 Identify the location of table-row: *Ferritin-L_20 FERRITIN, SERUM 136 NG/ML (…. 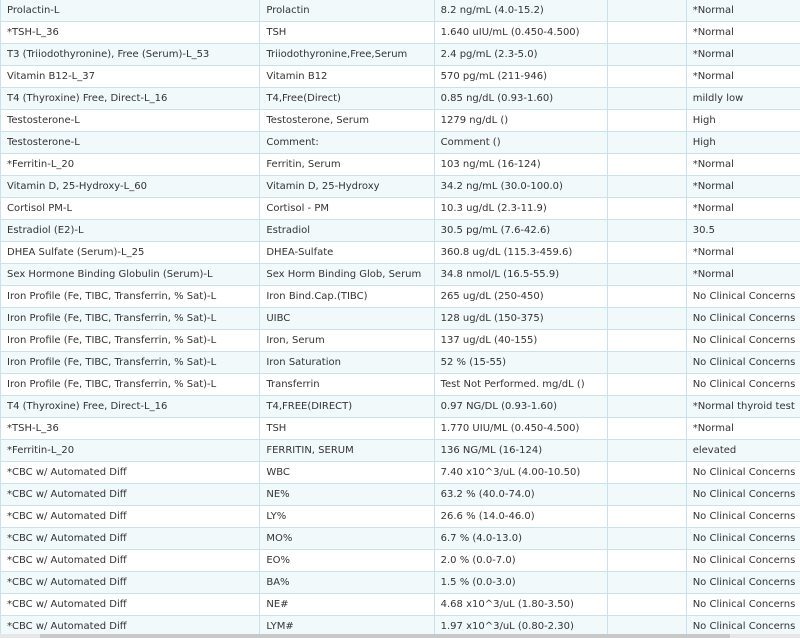
(400, 450).